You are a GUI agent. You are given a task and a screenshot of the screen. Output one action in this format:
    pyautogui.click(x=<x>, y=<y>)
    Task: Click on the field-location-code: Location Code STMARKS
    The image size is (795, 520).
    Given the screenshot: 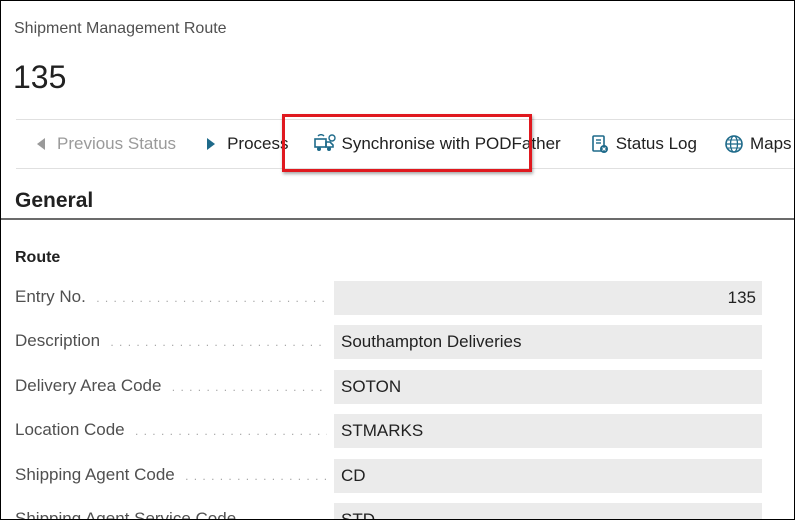 What is the action you would take?
    pyautogui.click(x=388, y=431)
    